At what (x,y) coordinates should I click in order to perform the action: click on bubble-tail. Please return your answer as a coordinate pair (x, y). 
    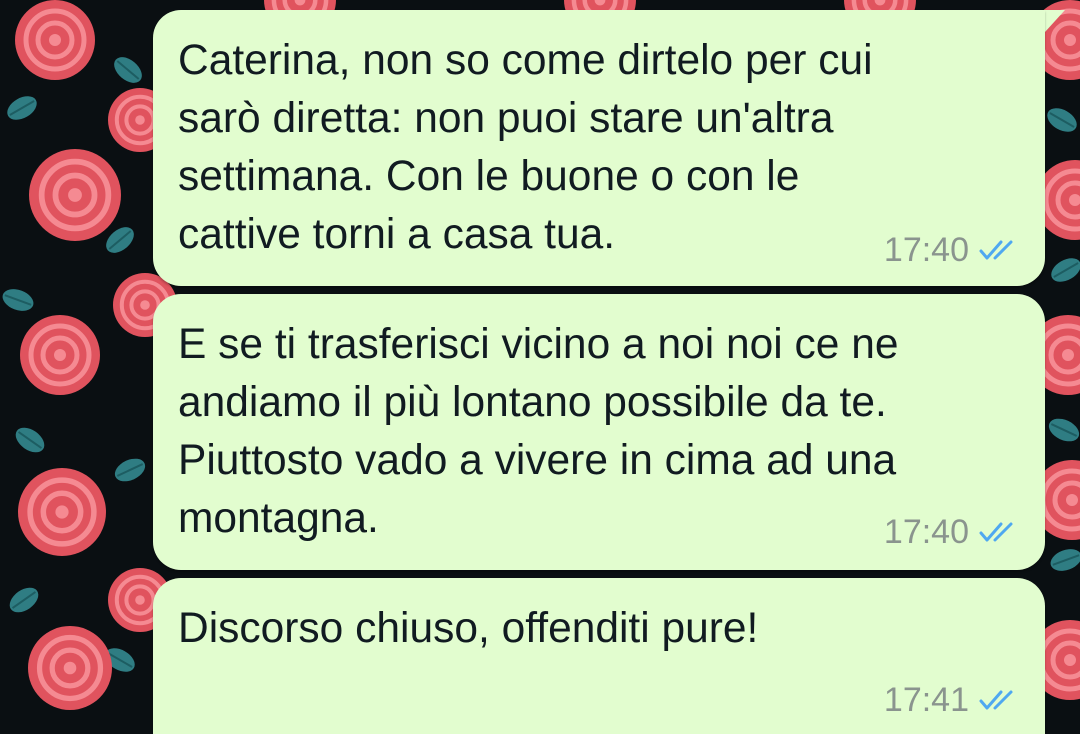
    Looking at the image, I should click on (1055, 21).